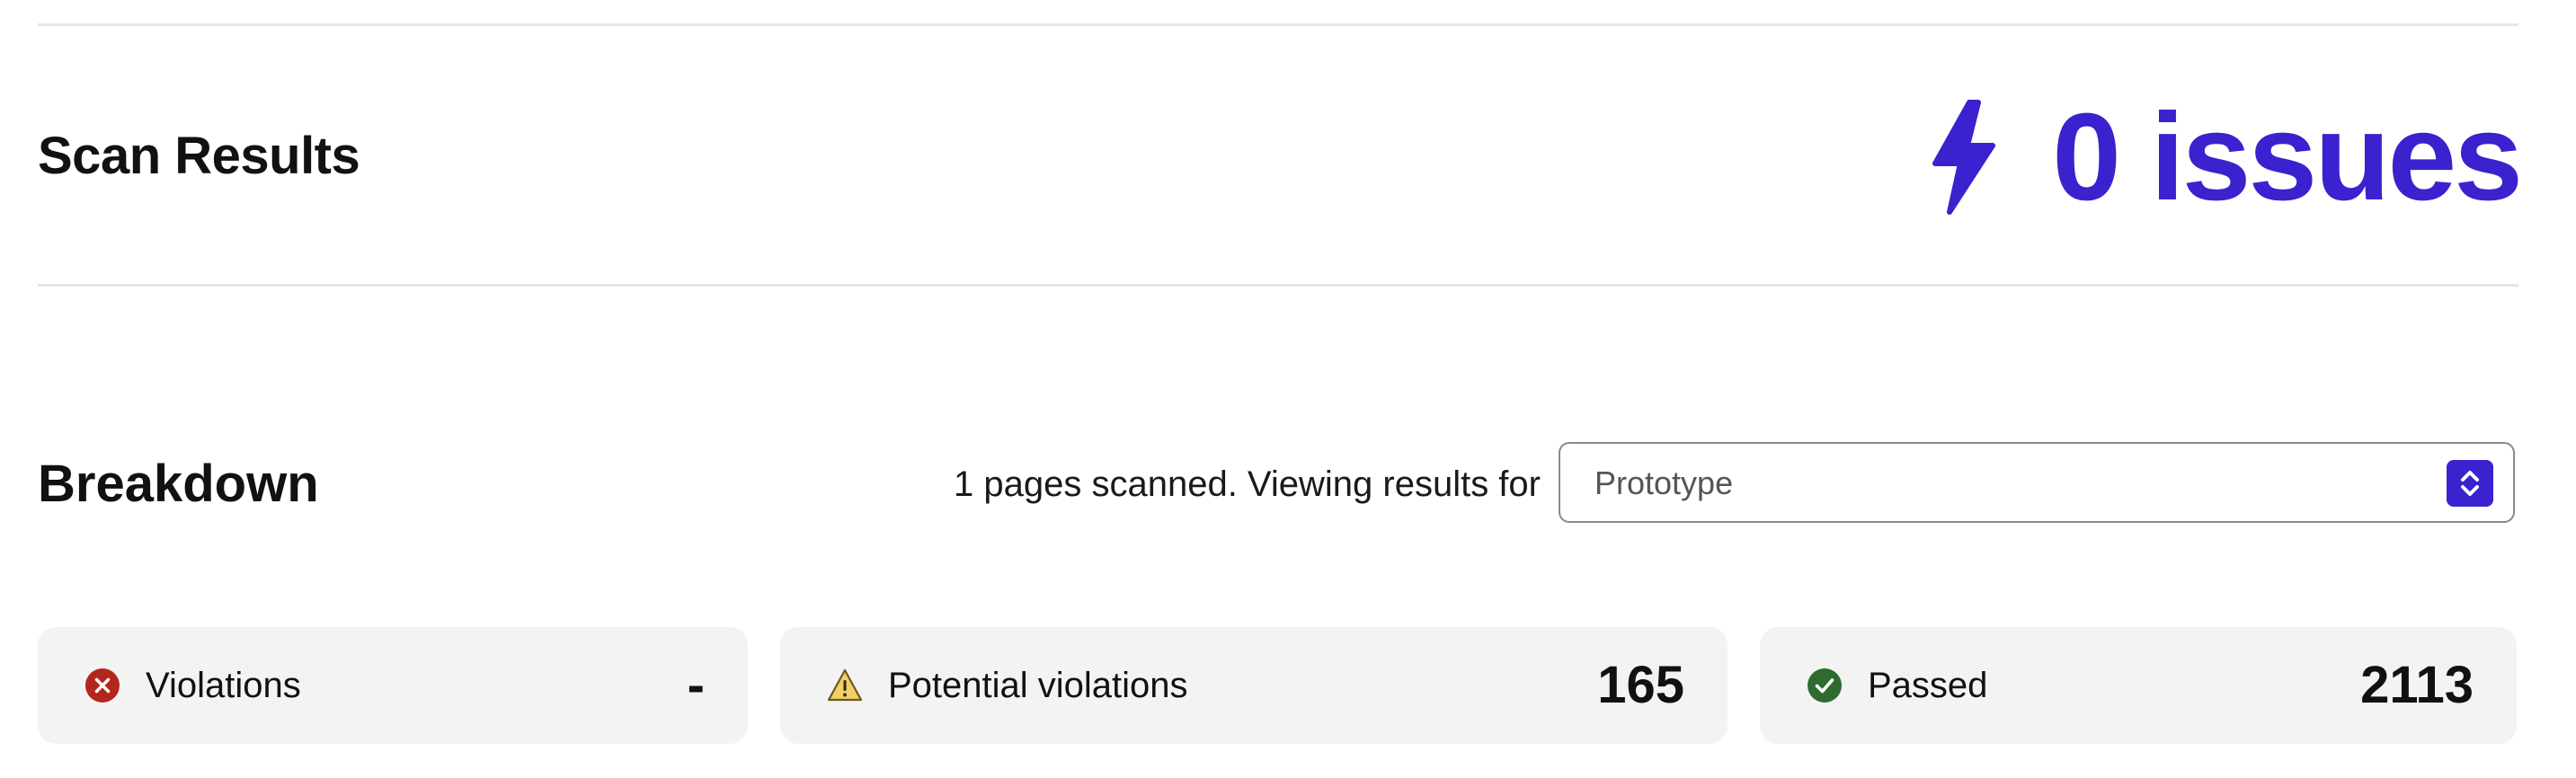 The image size is (2576, 778). I want to click on pages-scanned-text: 1 pages scanned. Viewing results for, so click(1247, 484).